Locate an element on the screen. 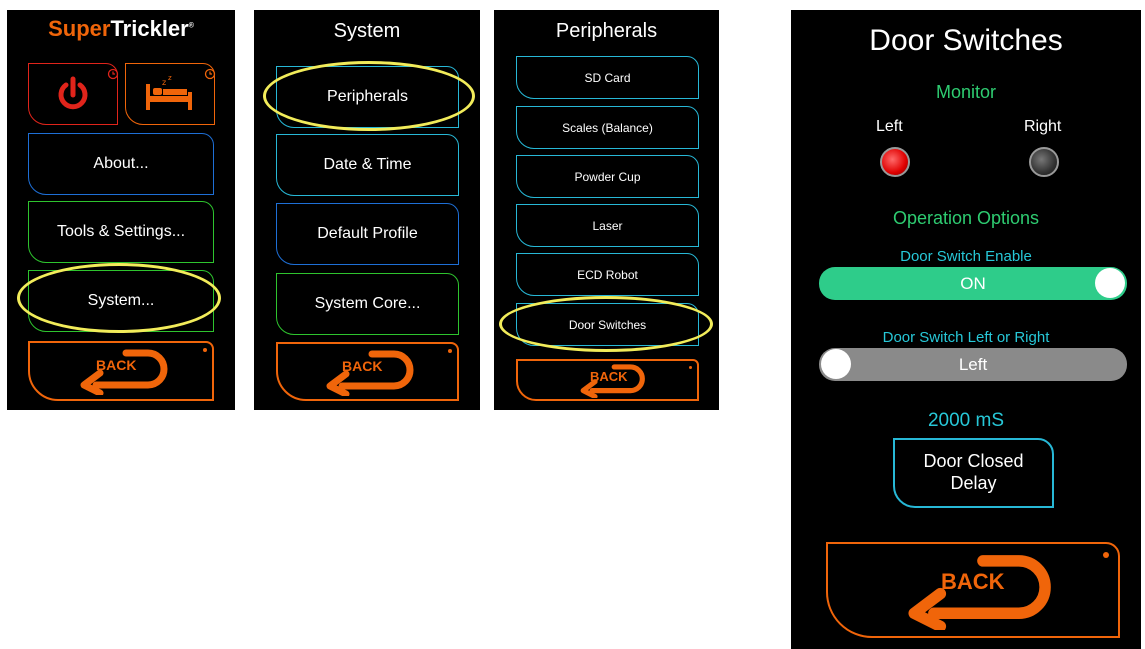  door-switch-side-toggle: Left is located at coordinates (973, 364).